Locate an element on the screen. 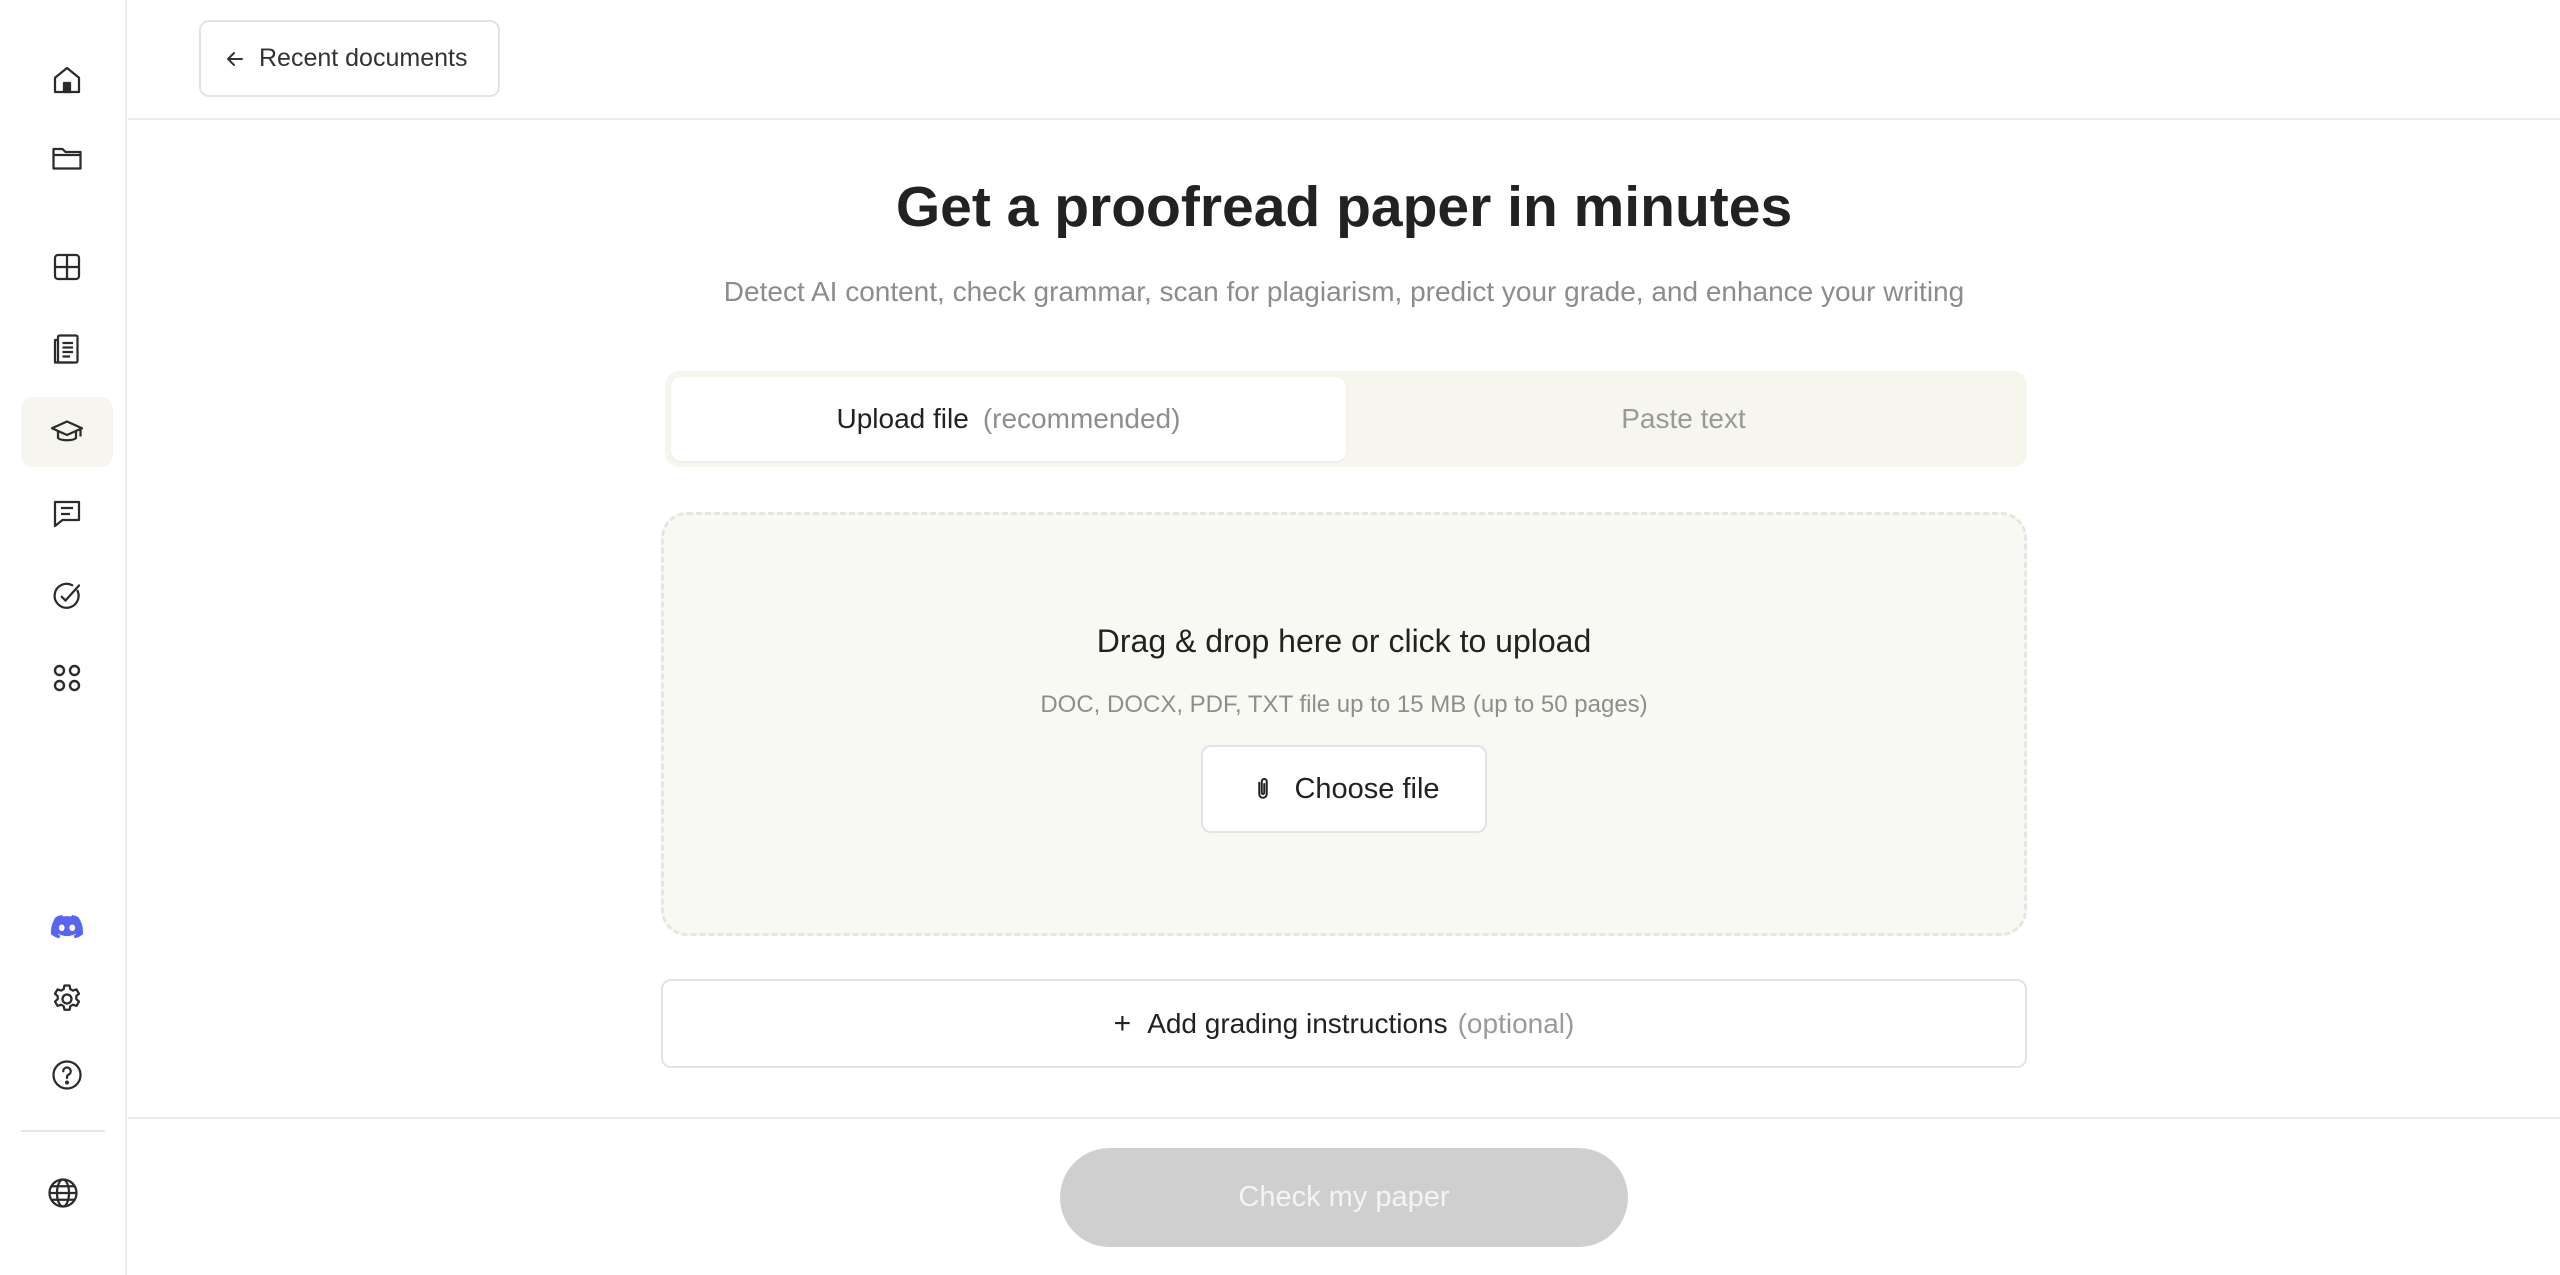  sidebar-item-grader is located at coordinates (67, 432).